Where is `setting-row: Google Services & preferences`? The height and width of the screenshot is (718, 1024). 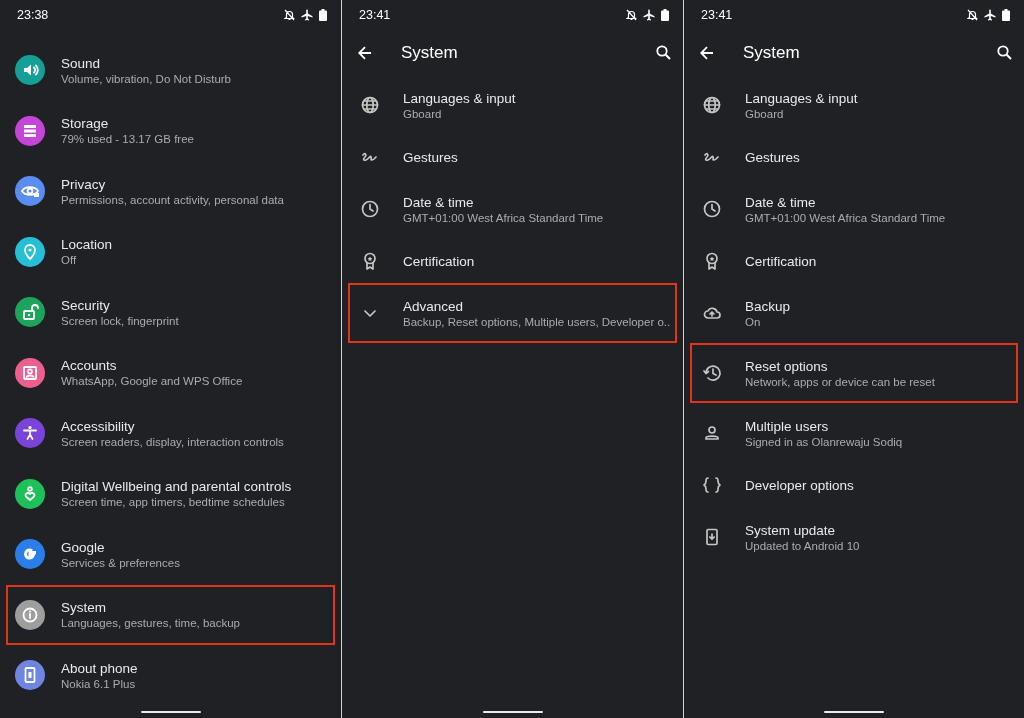 setting-row: Google Services & preferences is located at coordinates (170, 554).